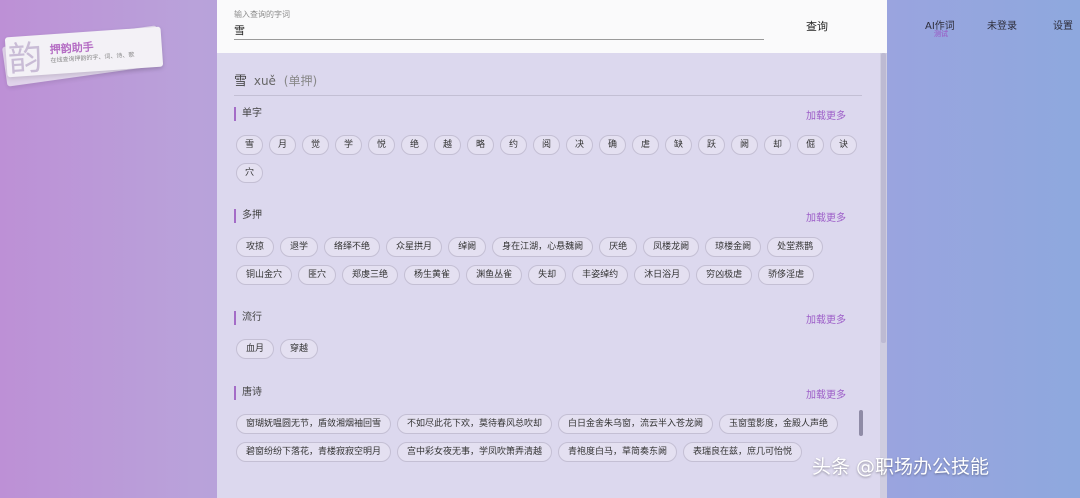 This screenshot has height=498, width=1080. I want to click on rhyme-chip: 碧窗纷纷下落花，青楼寂寂空明月, so click(314, 452).